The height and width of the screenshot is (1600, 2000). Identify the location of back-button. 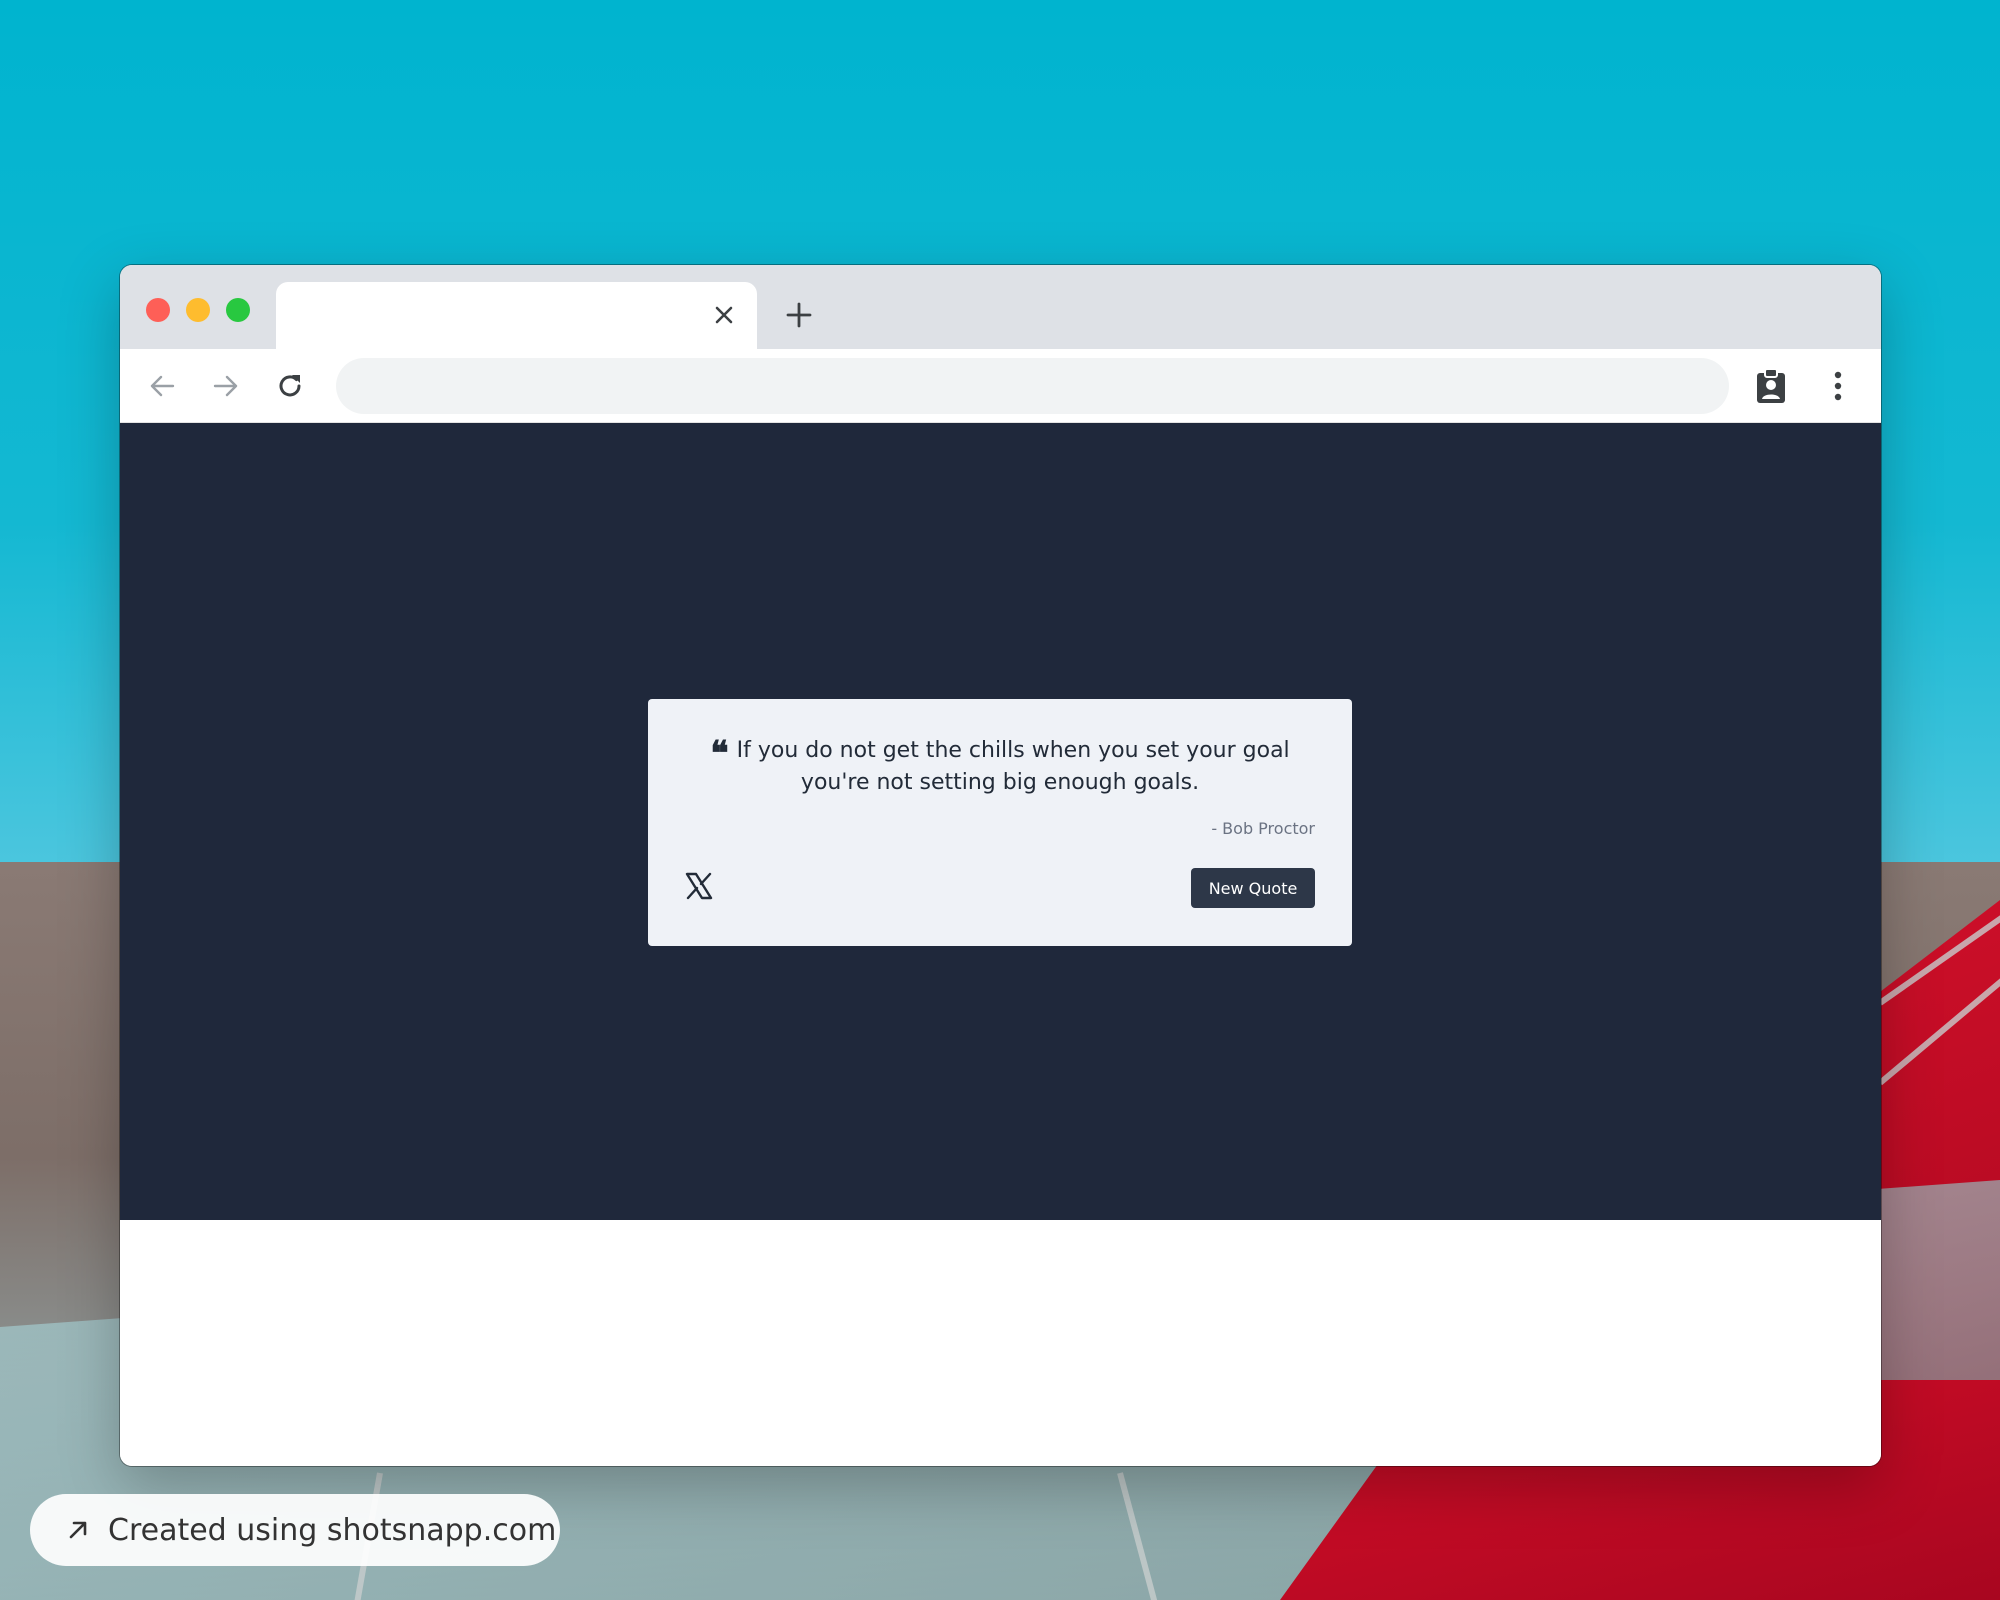
(162, 386).